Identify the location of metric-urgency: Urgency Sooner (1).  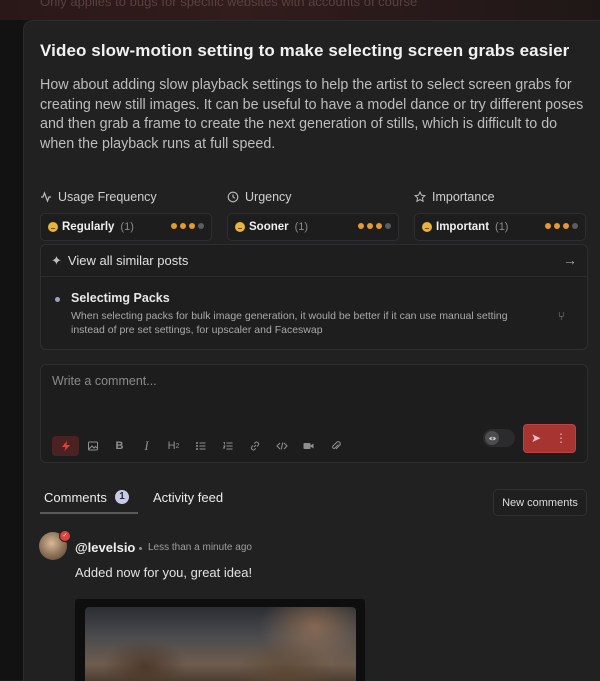
(313, 215).